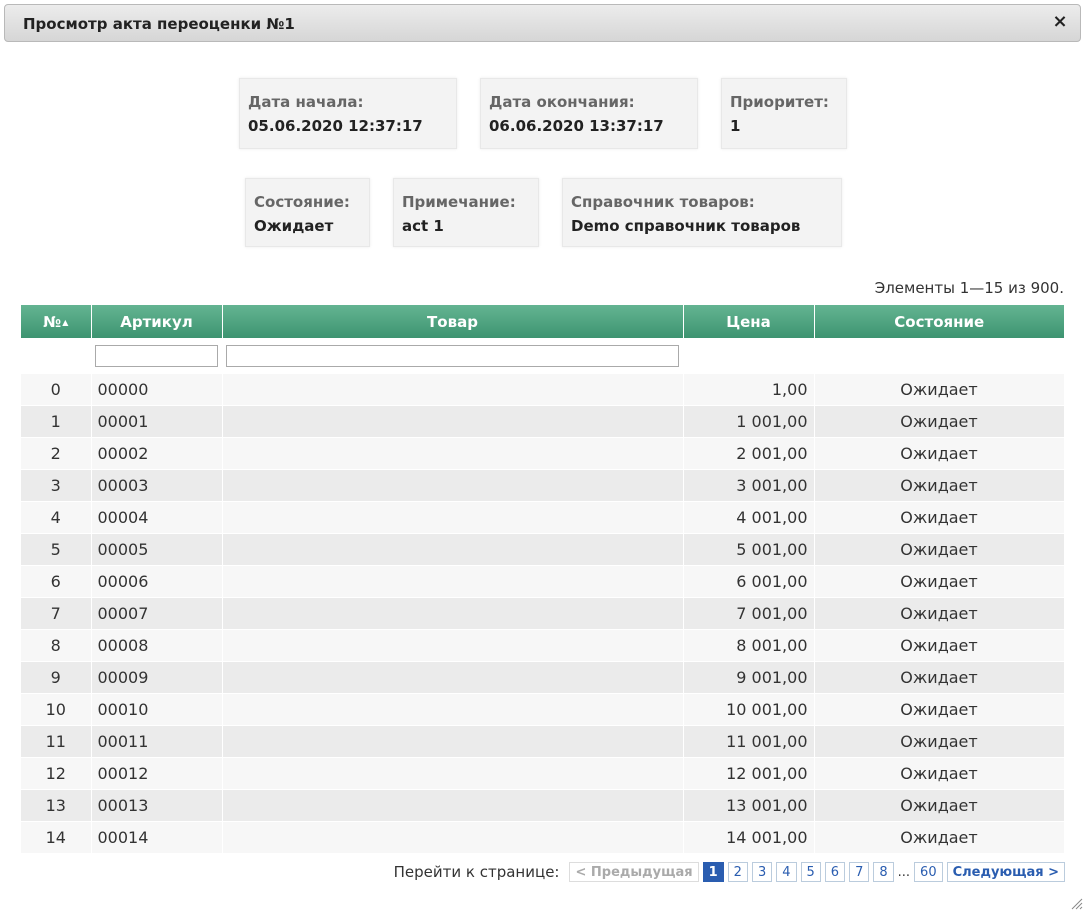 The image size is (1085, 912). I want to click on page-button-last: 60, so click(928, 872).